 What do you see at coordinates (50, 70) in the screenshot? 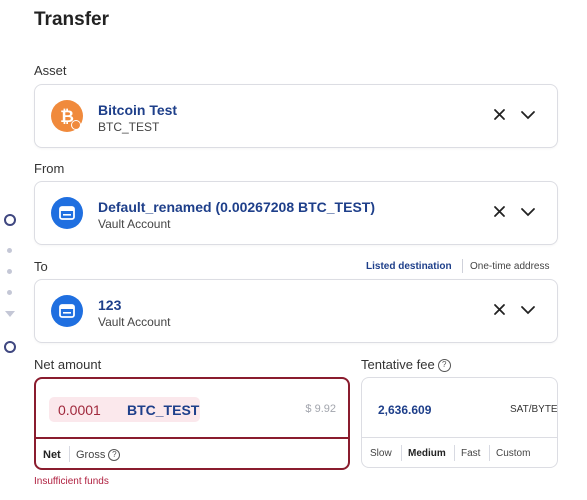
I see `asset-label: Asset` at bounding box center [50, 70].